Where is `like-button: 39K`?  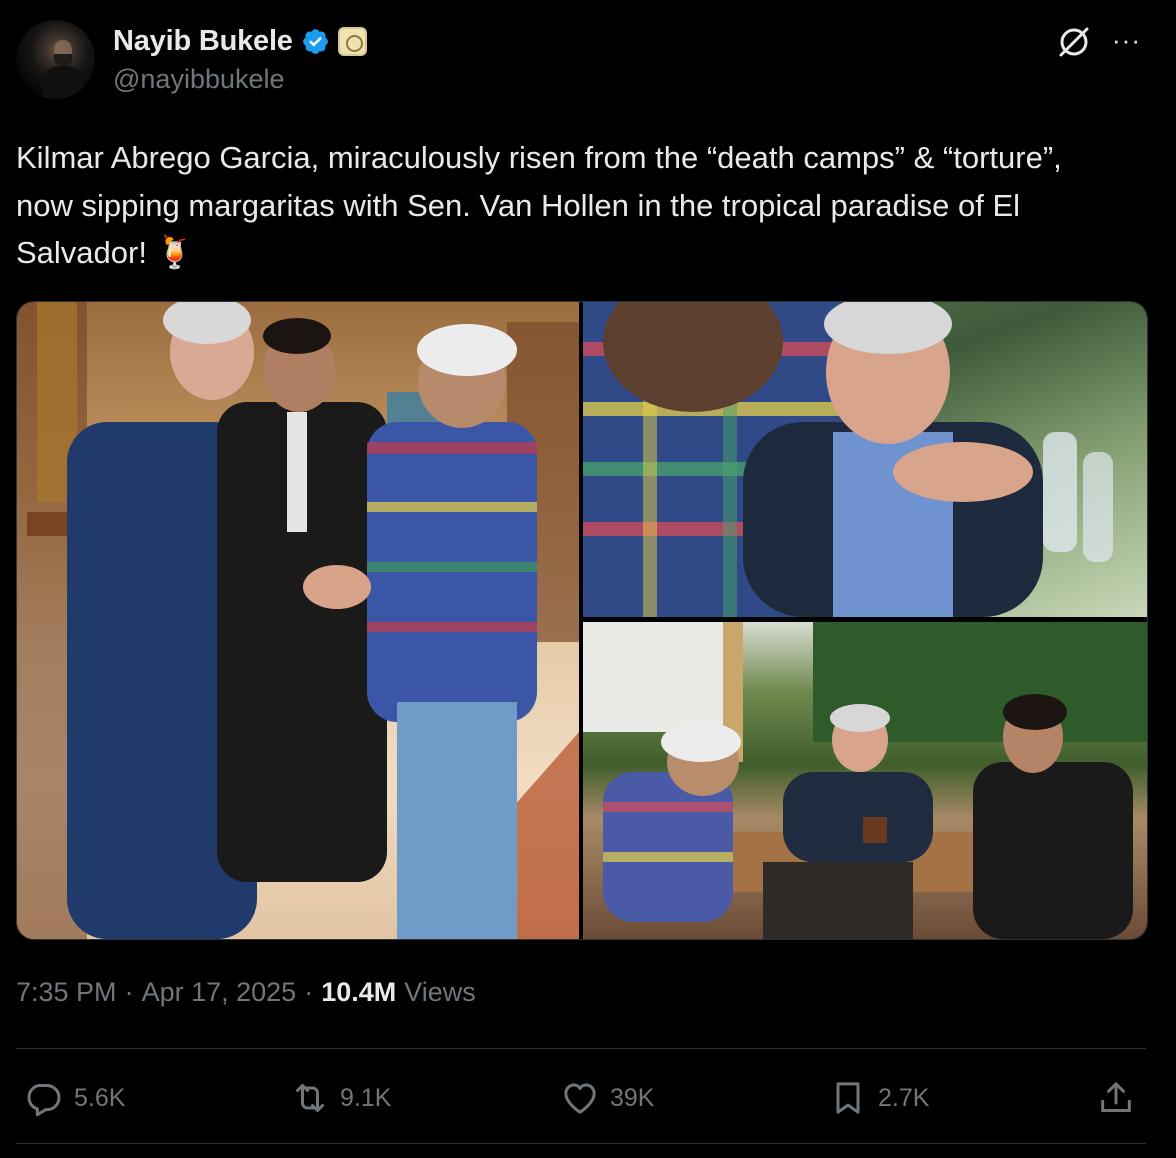
like-button: 39K is located at coordinates (607, 1098).